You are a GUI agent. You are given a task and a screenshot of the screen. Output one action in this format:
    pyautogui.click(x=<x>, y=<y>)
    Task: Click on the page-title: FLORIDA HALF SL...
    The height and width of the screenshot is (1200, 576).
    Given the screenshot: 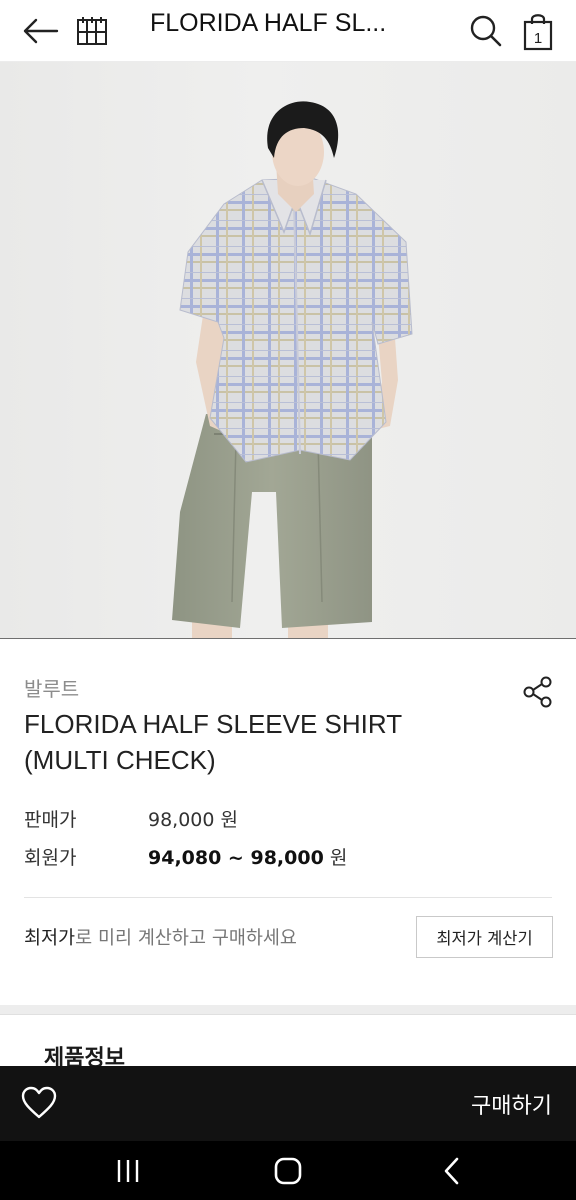 What is the action you would take?
    pyautogui.click(x=268, y=23)
    